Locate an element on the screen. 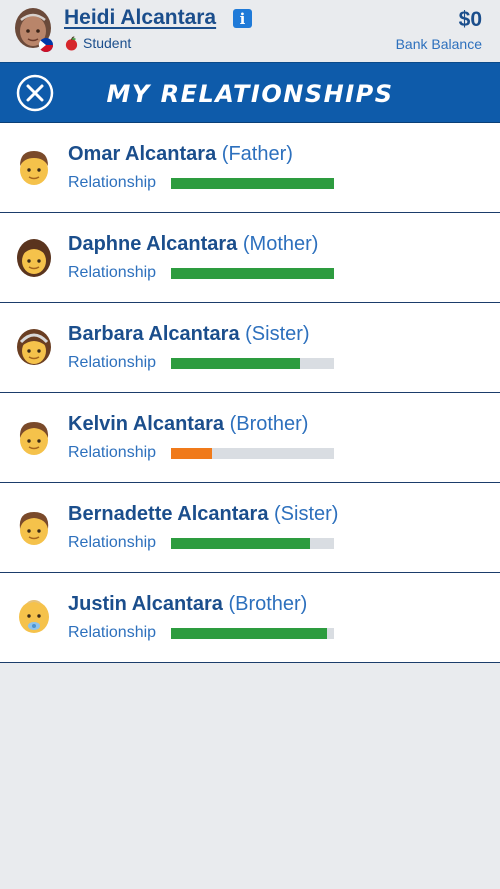 Image resolution: width=500 pixels, height=889 pixels. page-title: MY RELATIONSHIPS is located at coordinates (250, 94).